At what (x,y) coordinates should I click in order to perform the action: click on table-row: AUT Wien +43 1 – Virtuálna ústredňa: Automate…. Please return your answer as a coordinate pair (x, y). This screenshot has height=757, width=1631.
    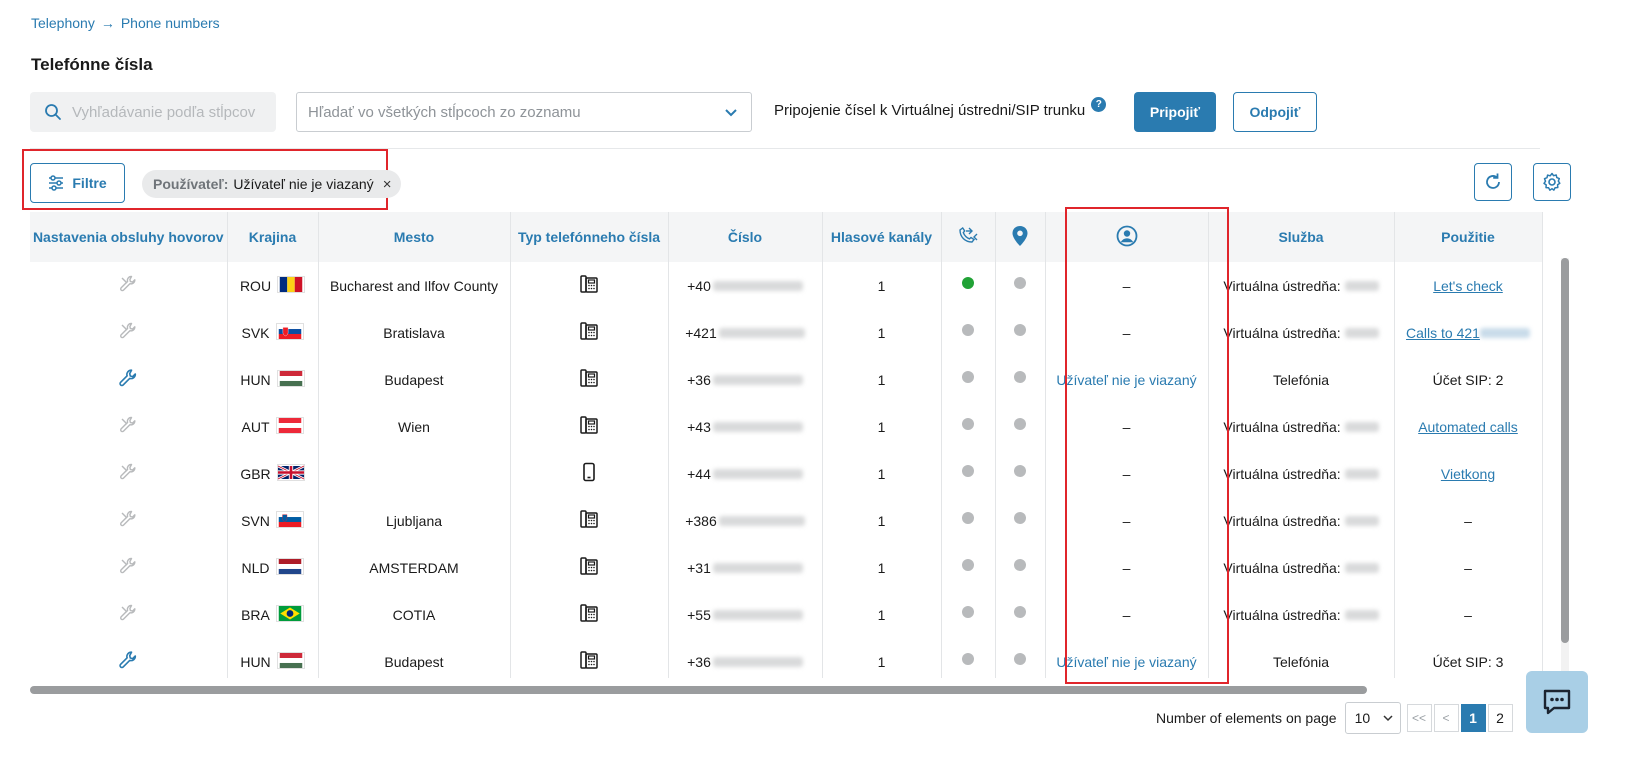
    Looking at the image, I should click on (786, 426).